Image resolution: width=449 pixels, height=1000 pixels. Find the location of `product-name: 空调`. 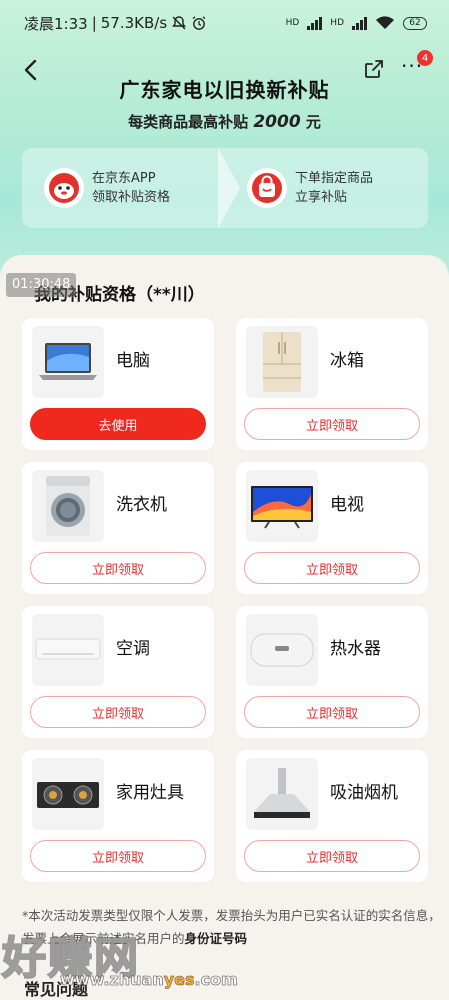

product-name: 空调 is located at coordinates (133, 649).